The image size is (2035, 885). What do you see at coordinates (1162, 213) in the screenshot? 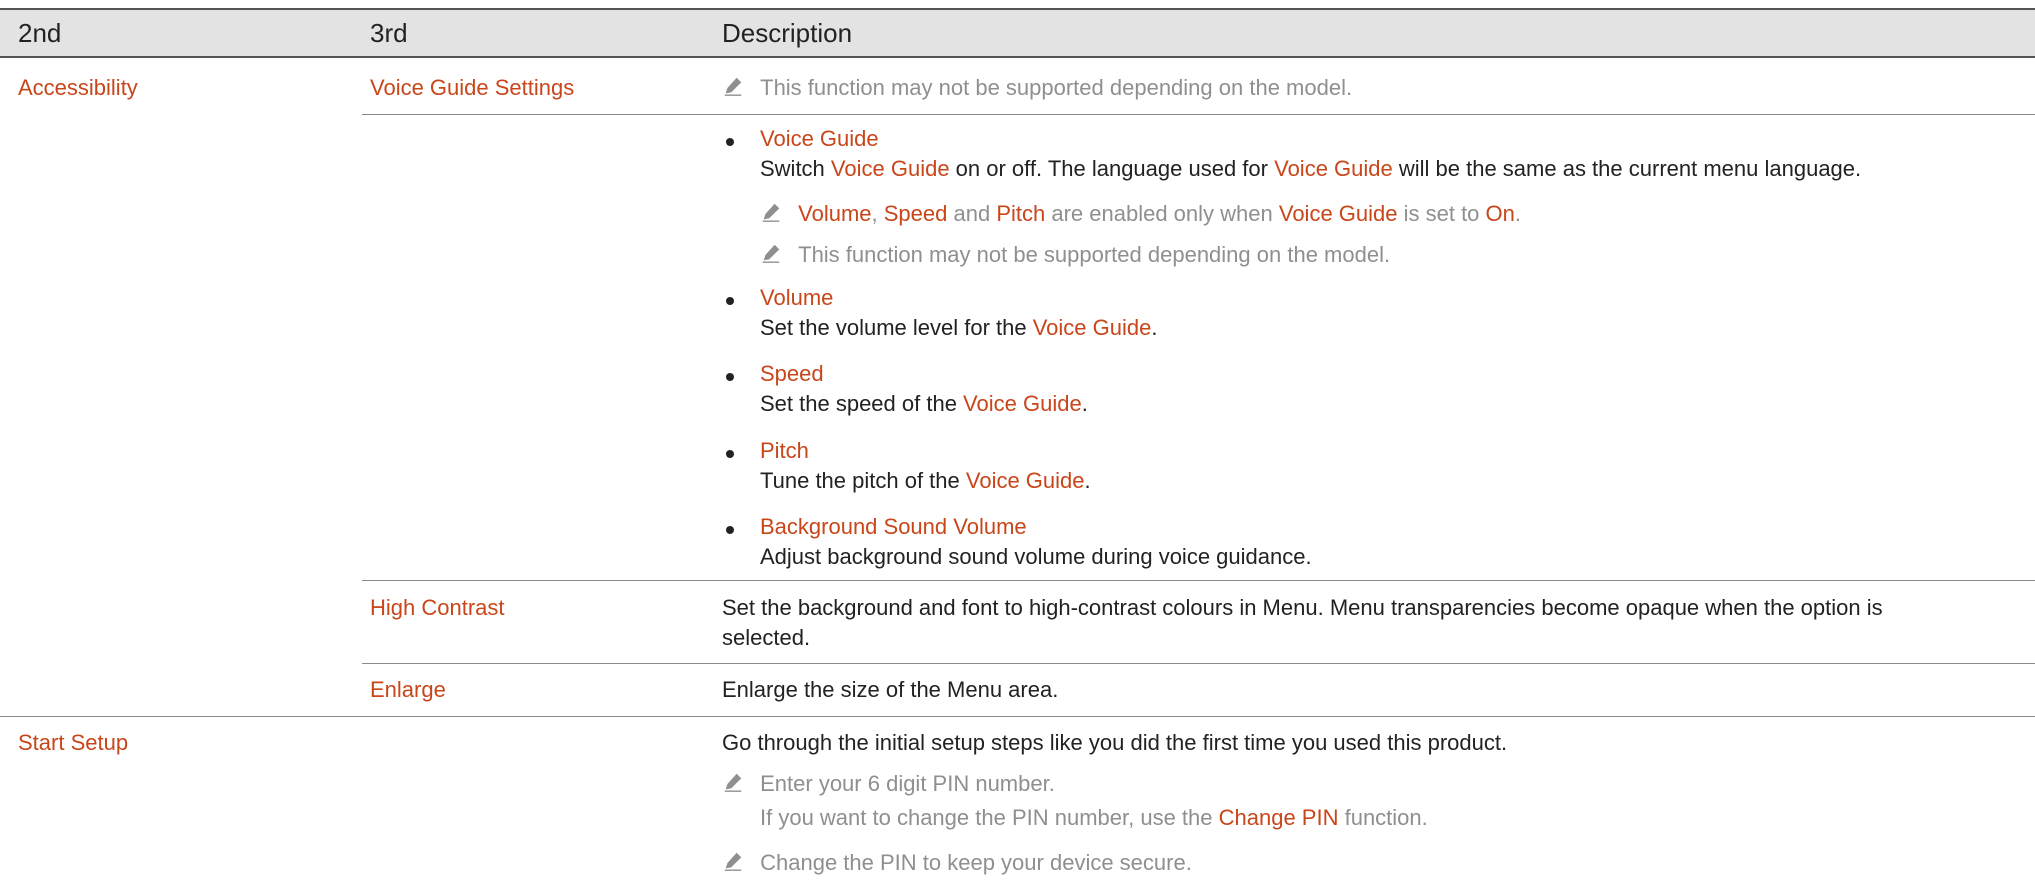
I see `text: are enabled only when` at bounding box center [1162, 213].